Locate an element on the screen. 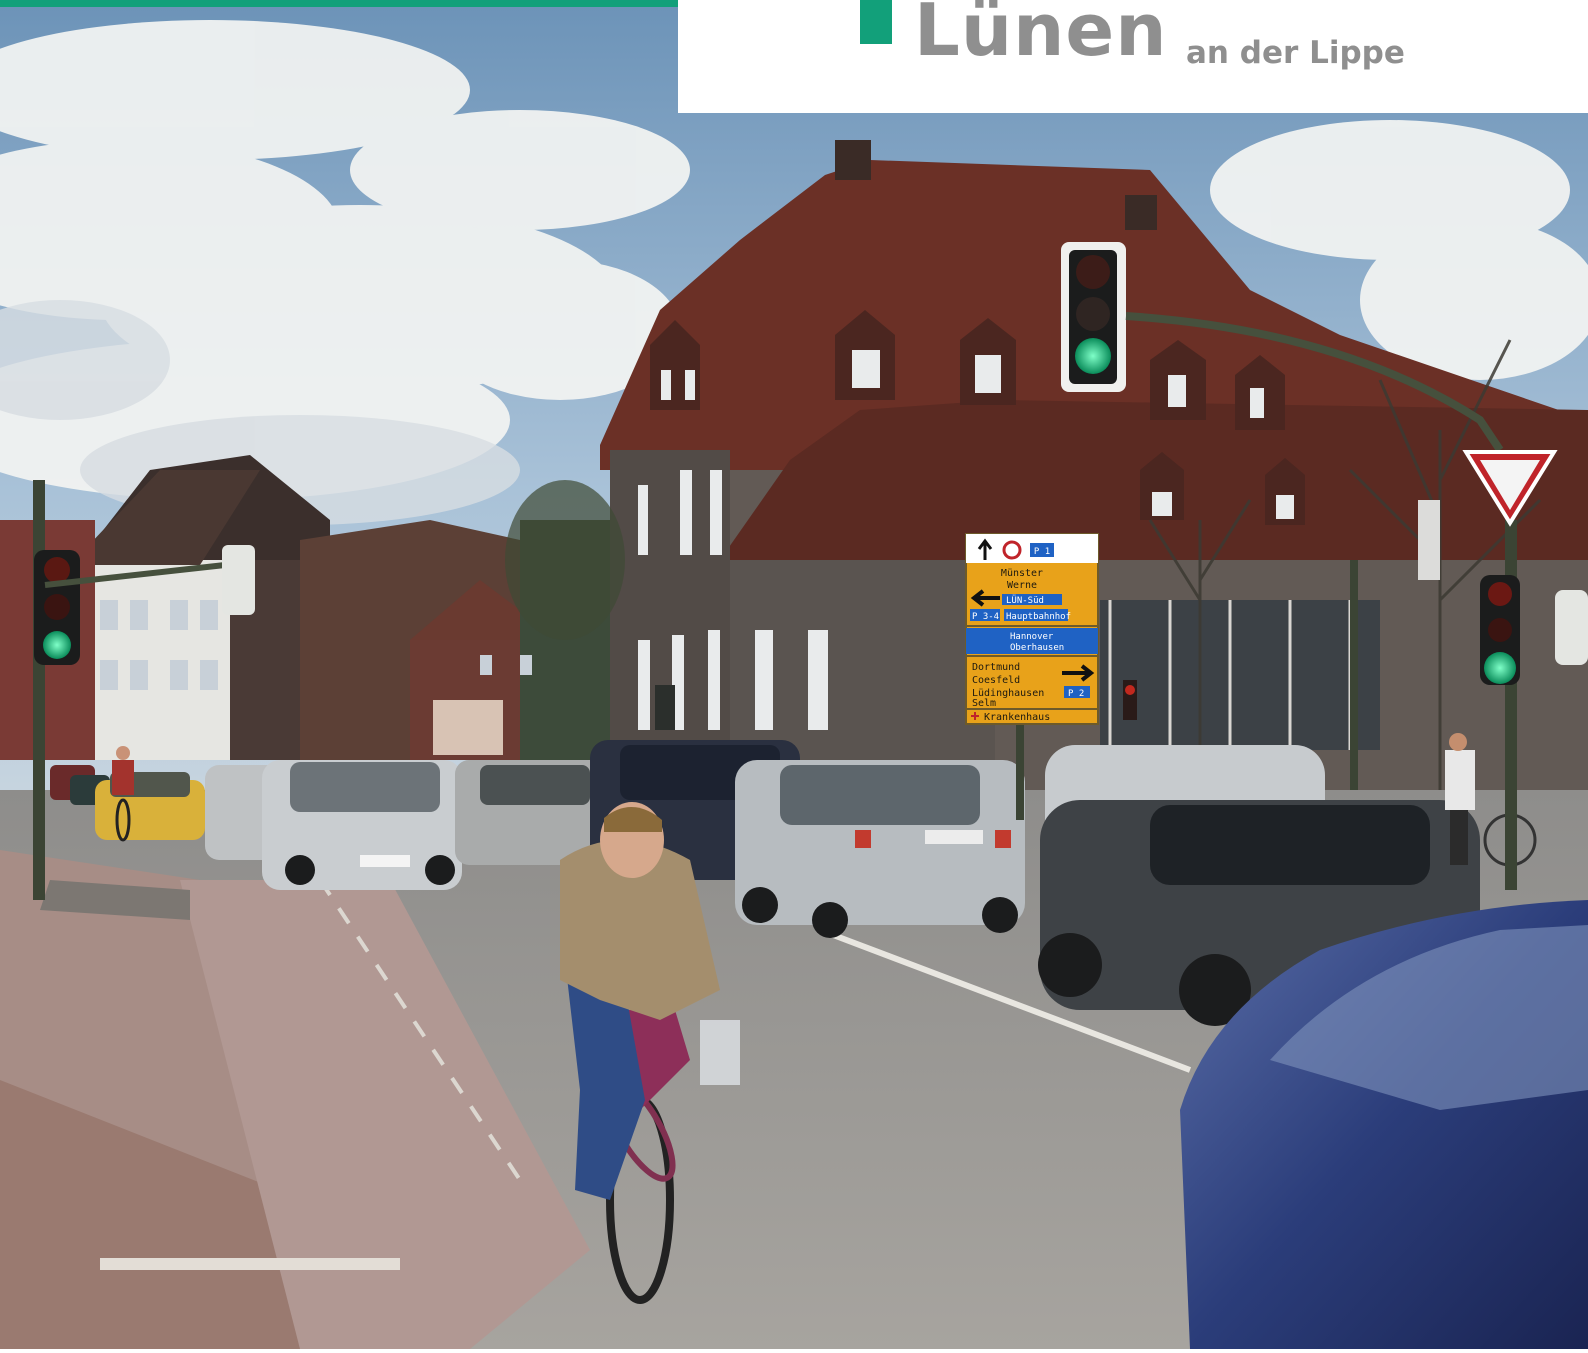 This screenshot has height=1353, width=1588. sign-east: Hannover is located at coordinates (1032, 637).